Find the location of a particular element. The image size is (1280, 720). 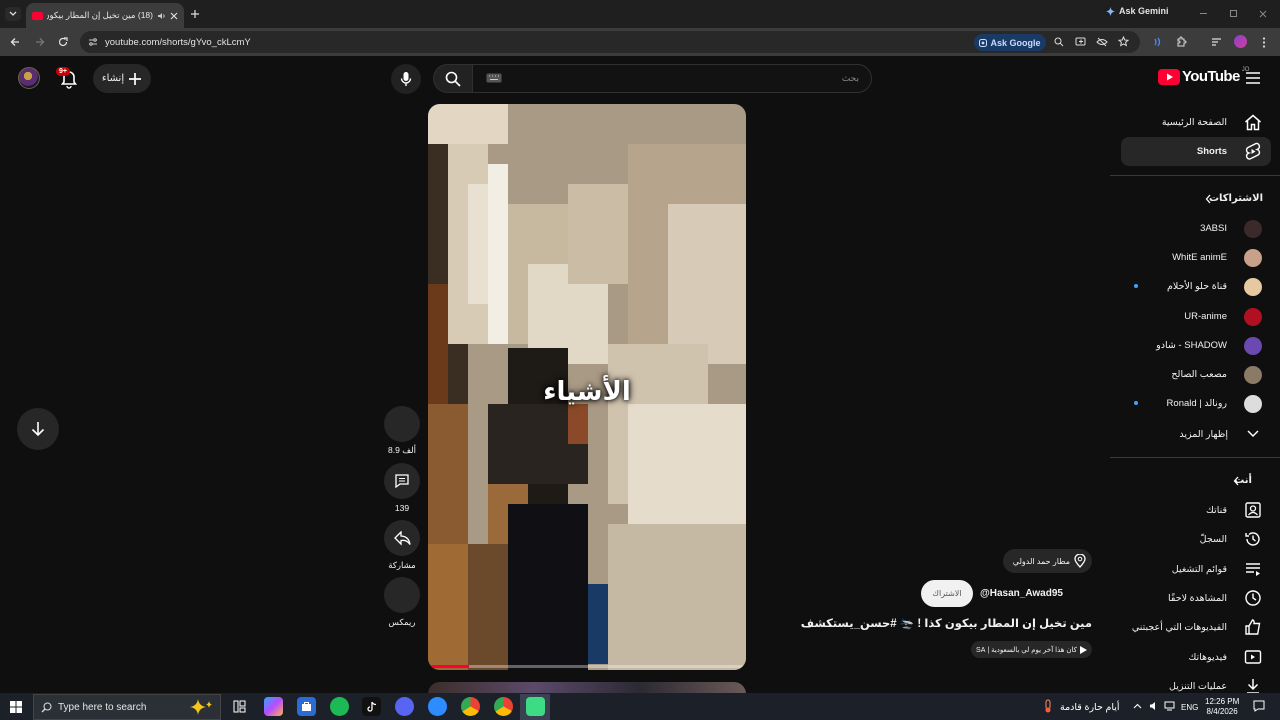

arrow-down-icon is located at coordinates (38, 429).